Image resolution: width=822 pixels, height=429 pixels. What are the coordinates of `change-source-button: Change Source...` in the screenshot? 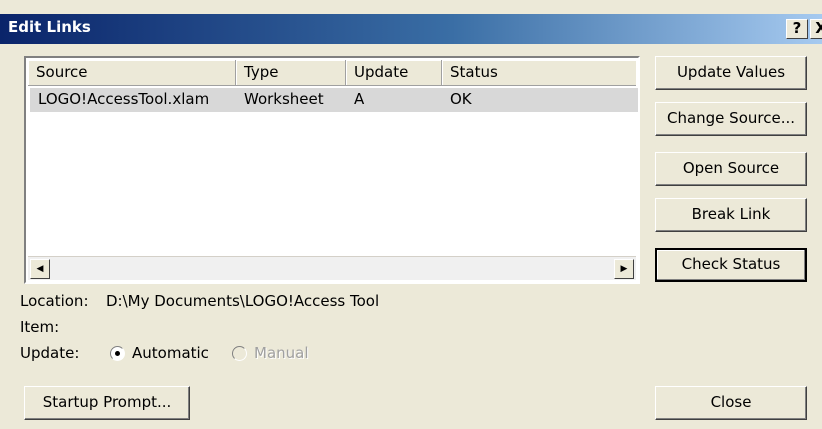 It's located at (731, 119).